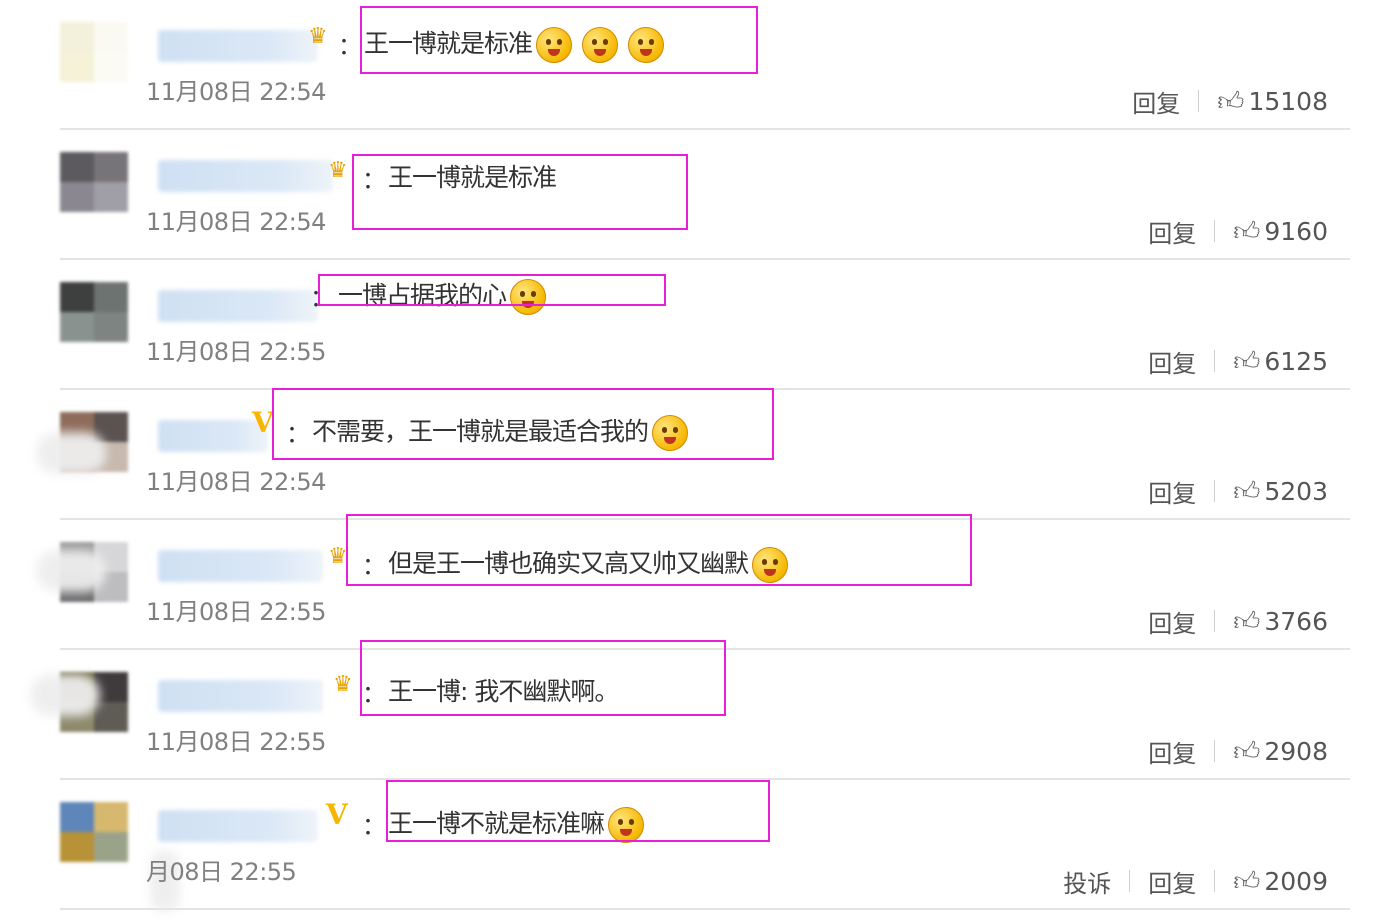 The height and width of the screenshot is (922, 1390). I want to click on like-button: 👍︎ 5203, so click(1280, 491).